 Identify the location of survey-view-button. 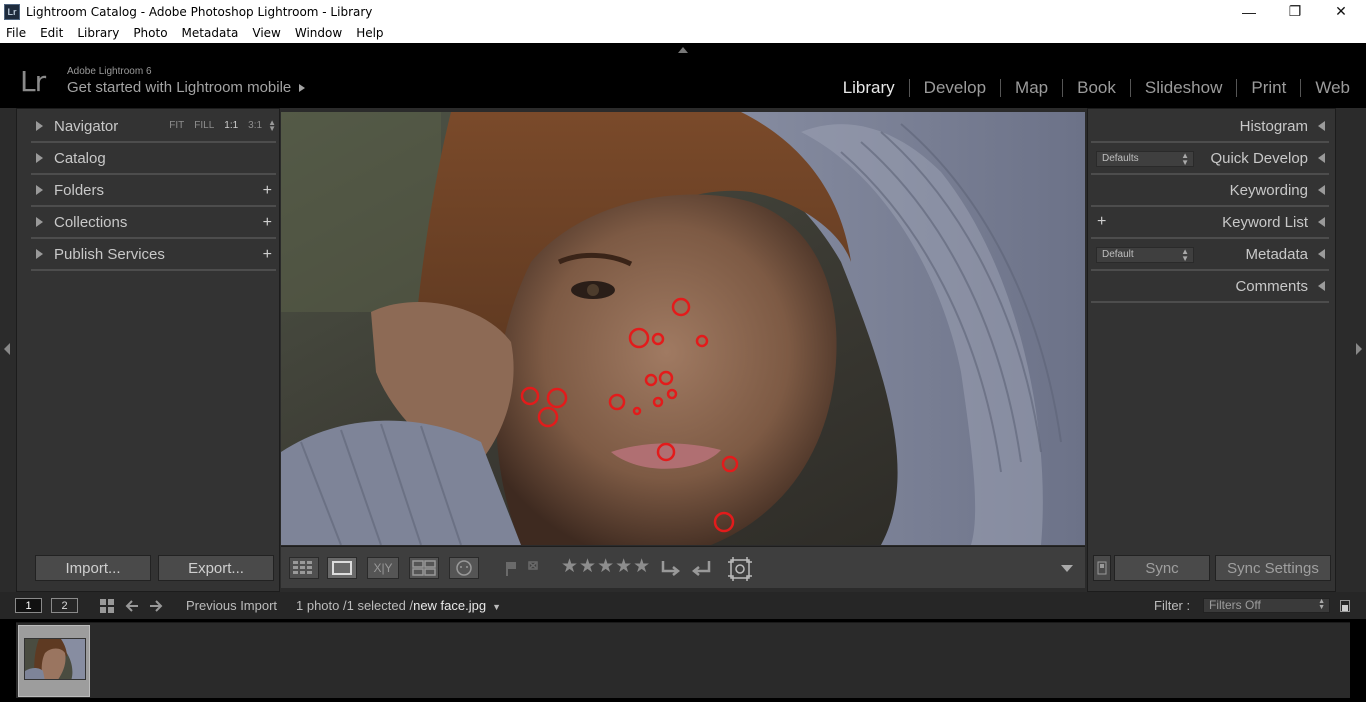
(424, 568).